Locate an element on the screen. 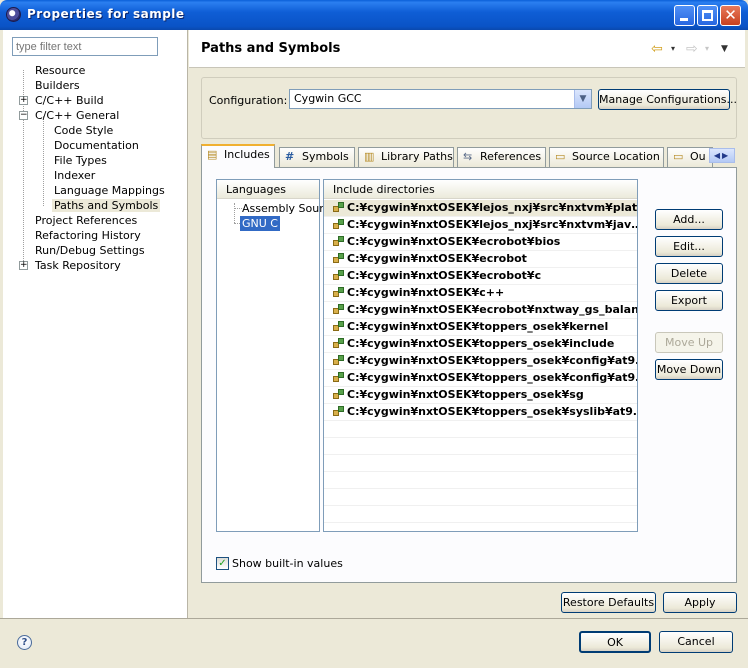 Image resolution: width=748 pixels, height=668 pixels. tab-symbols: # Symbols is located at coordinates (317, 157).